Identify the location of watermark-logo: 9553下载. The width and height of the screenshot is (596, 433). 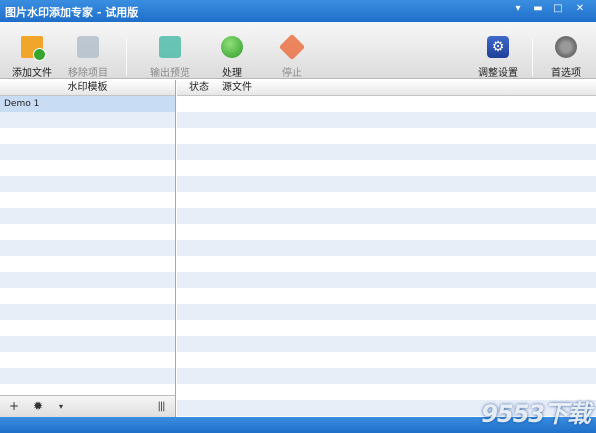
(536, 414).